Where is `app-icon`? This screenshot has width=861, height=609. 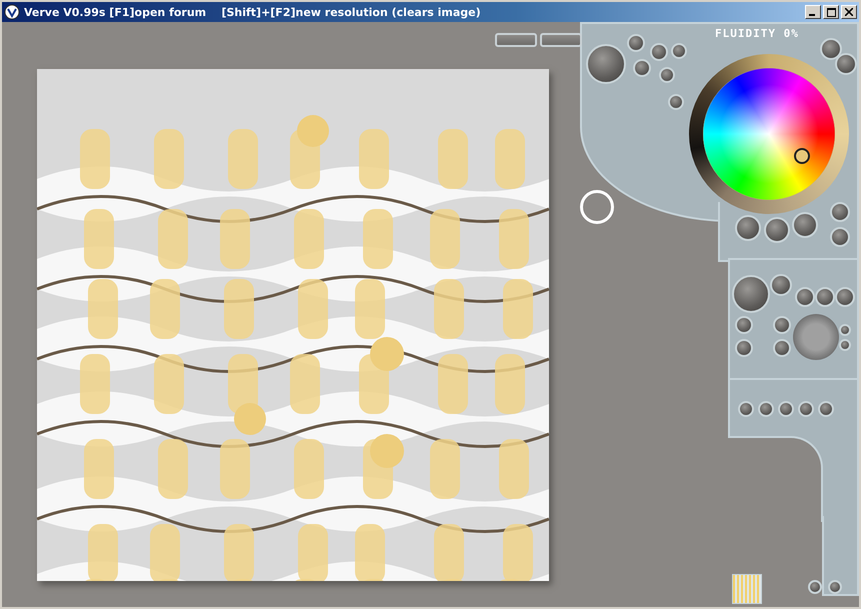 app-icon is located at coordinates (12, 12).